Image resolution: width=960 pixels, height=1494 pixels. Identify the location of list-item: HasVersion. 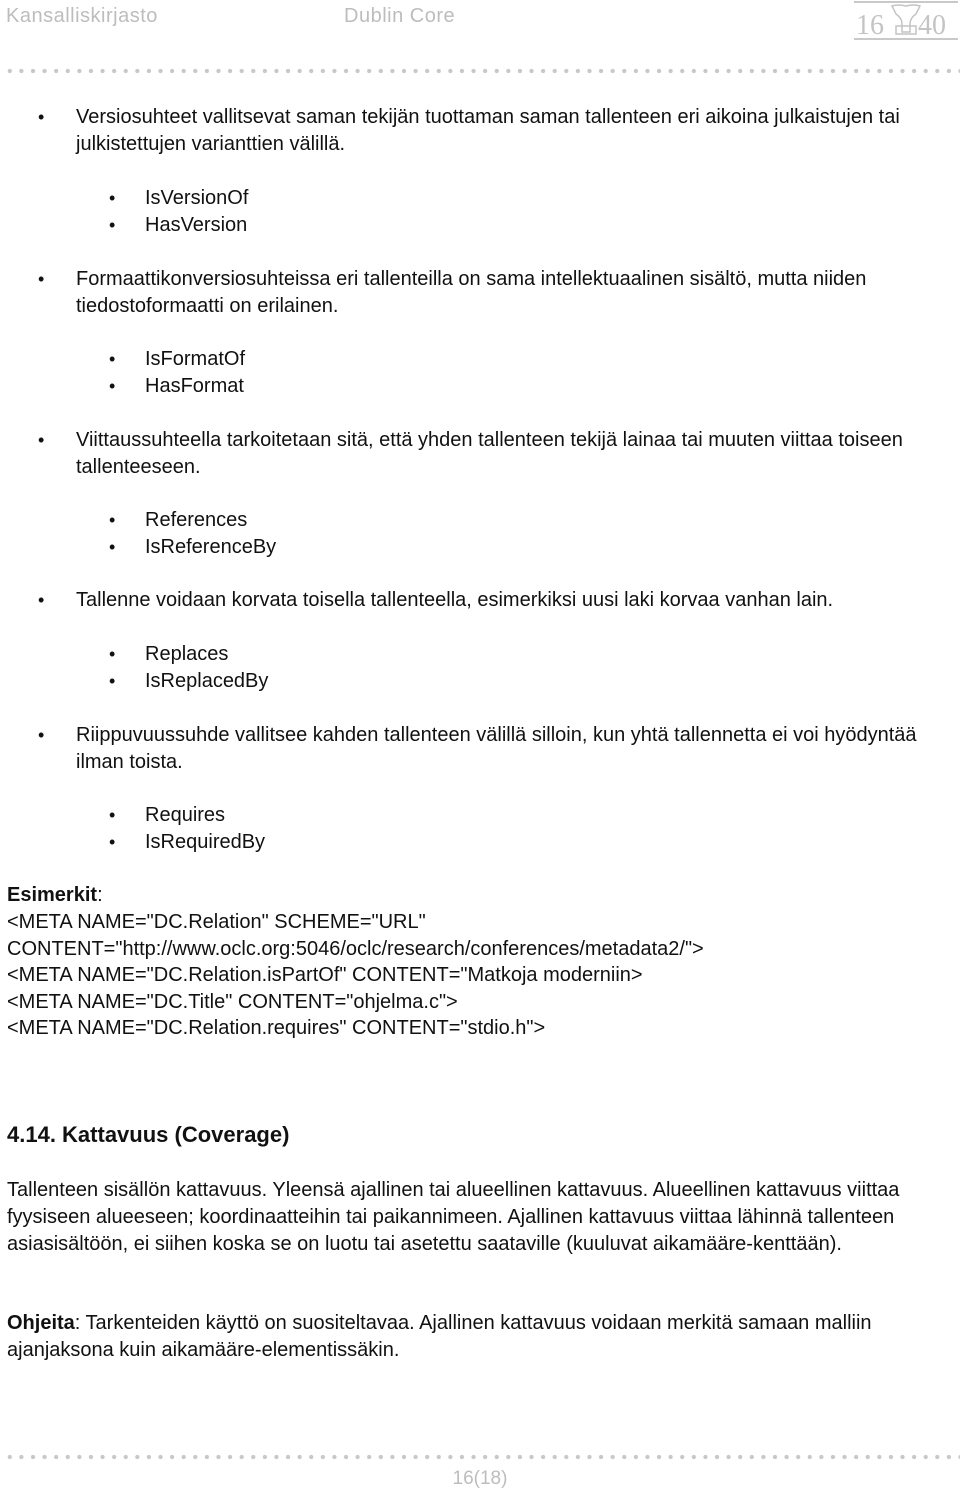
(178, 225).